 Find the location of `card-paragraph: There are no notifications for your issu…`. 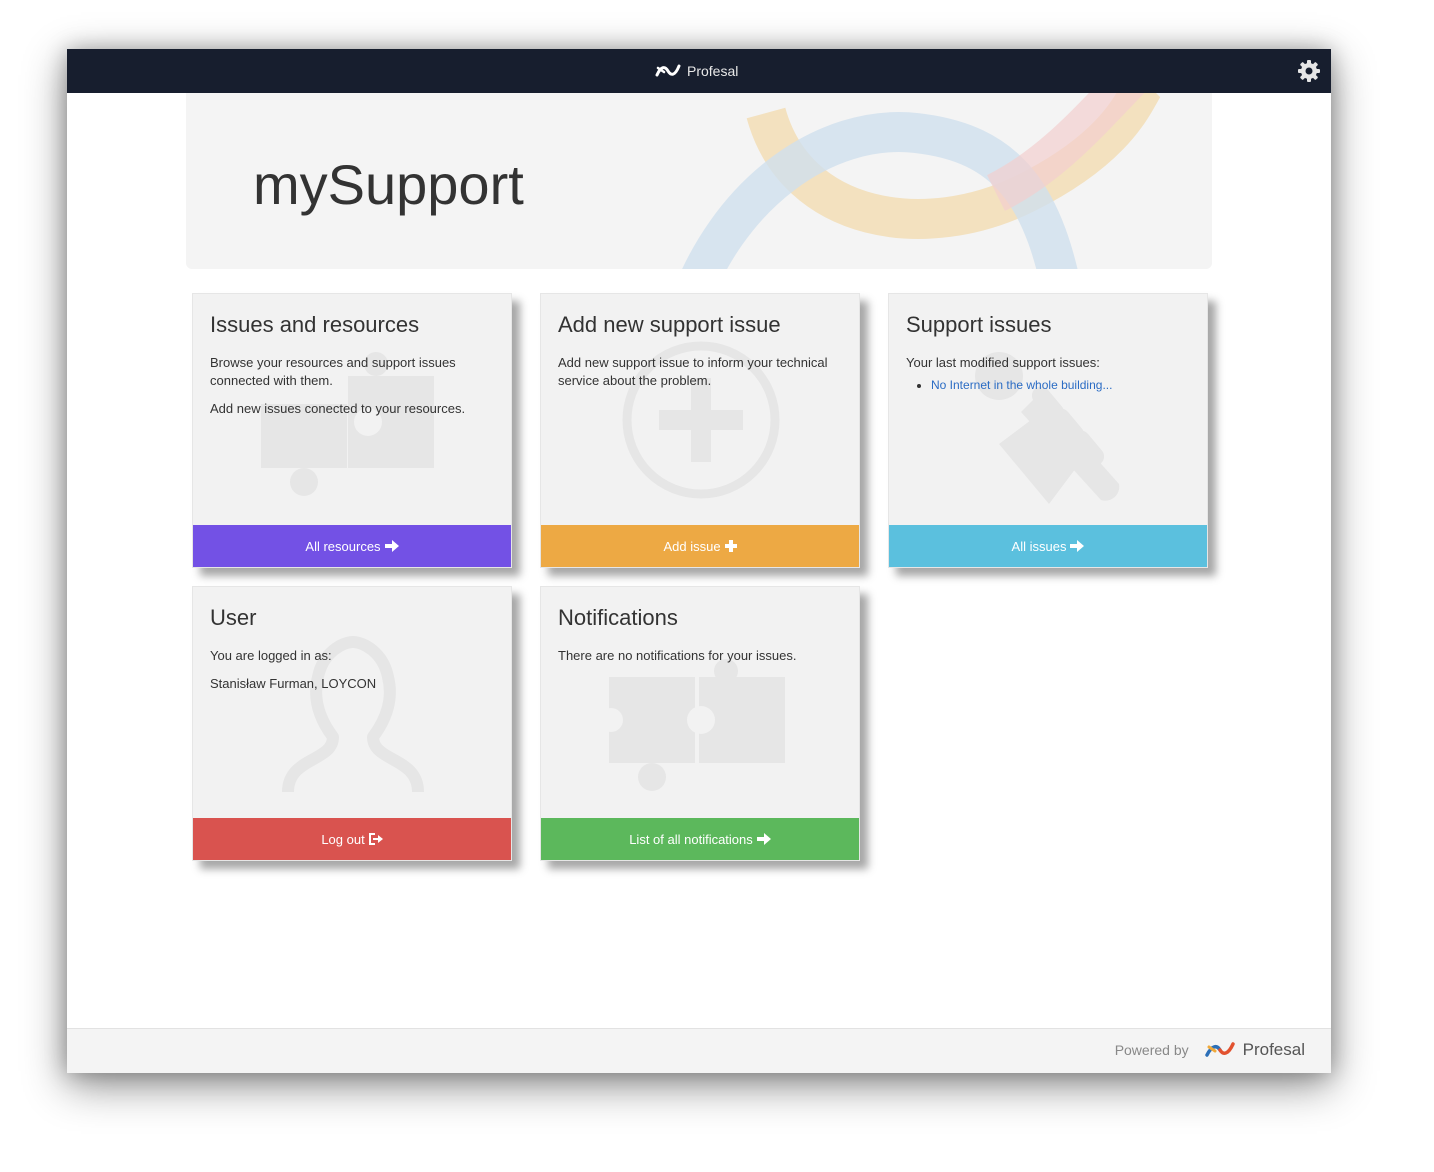

card-paragraph: There are no notifications for your issu… is located at coordinates (677, 655).